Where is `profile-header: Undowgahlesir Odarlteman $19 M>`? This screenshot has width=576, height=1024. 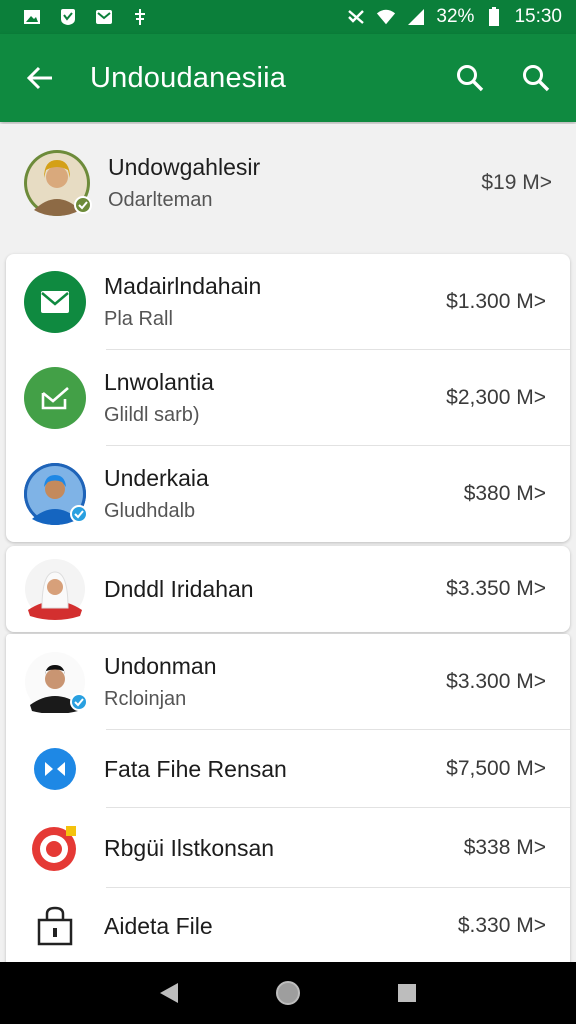
profile-header: Undowgahlesir Odarlteman $19 M> is located at coordinates (288, 183).